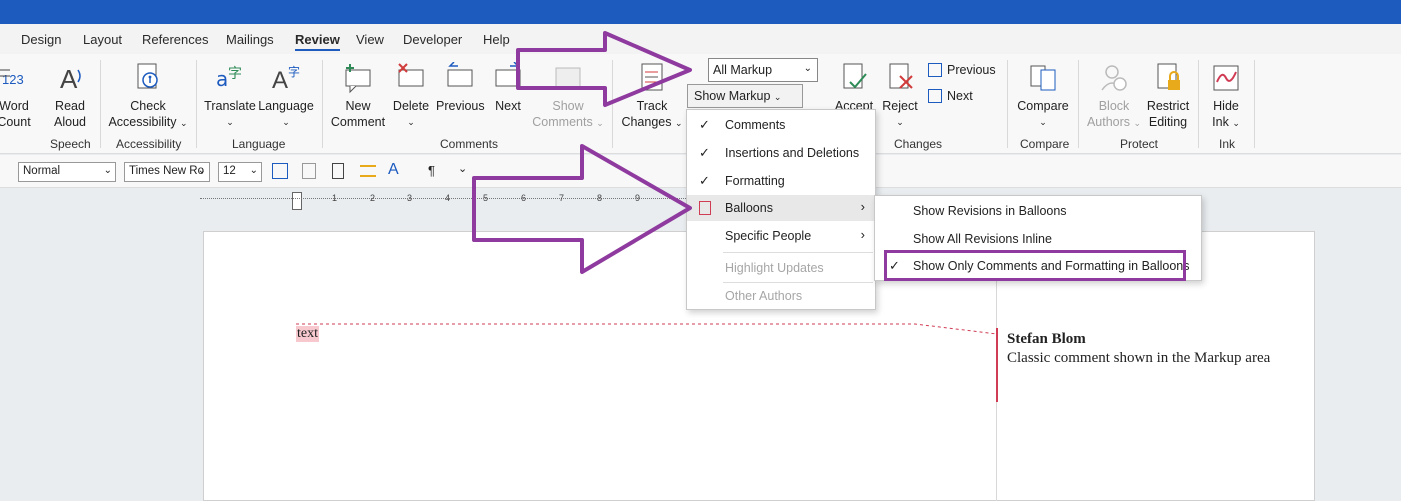 The image size is (1401, 501). Describe the element at coordinates (962, 70) in the screenshot. I see `previous-change-button: Previous` at that location.